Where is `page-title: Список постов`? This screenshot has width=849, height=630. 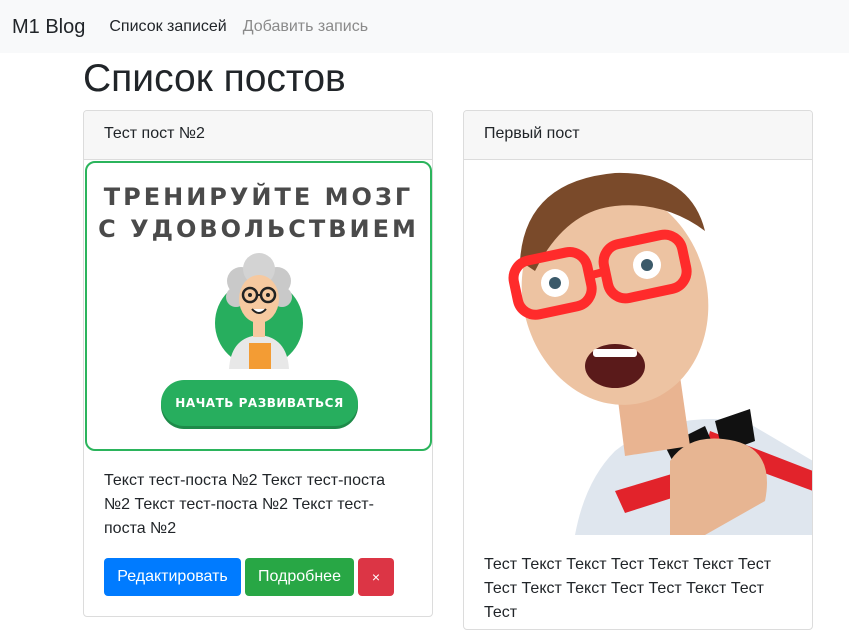 page-title: Список постов is located at coordinates (214, 78).